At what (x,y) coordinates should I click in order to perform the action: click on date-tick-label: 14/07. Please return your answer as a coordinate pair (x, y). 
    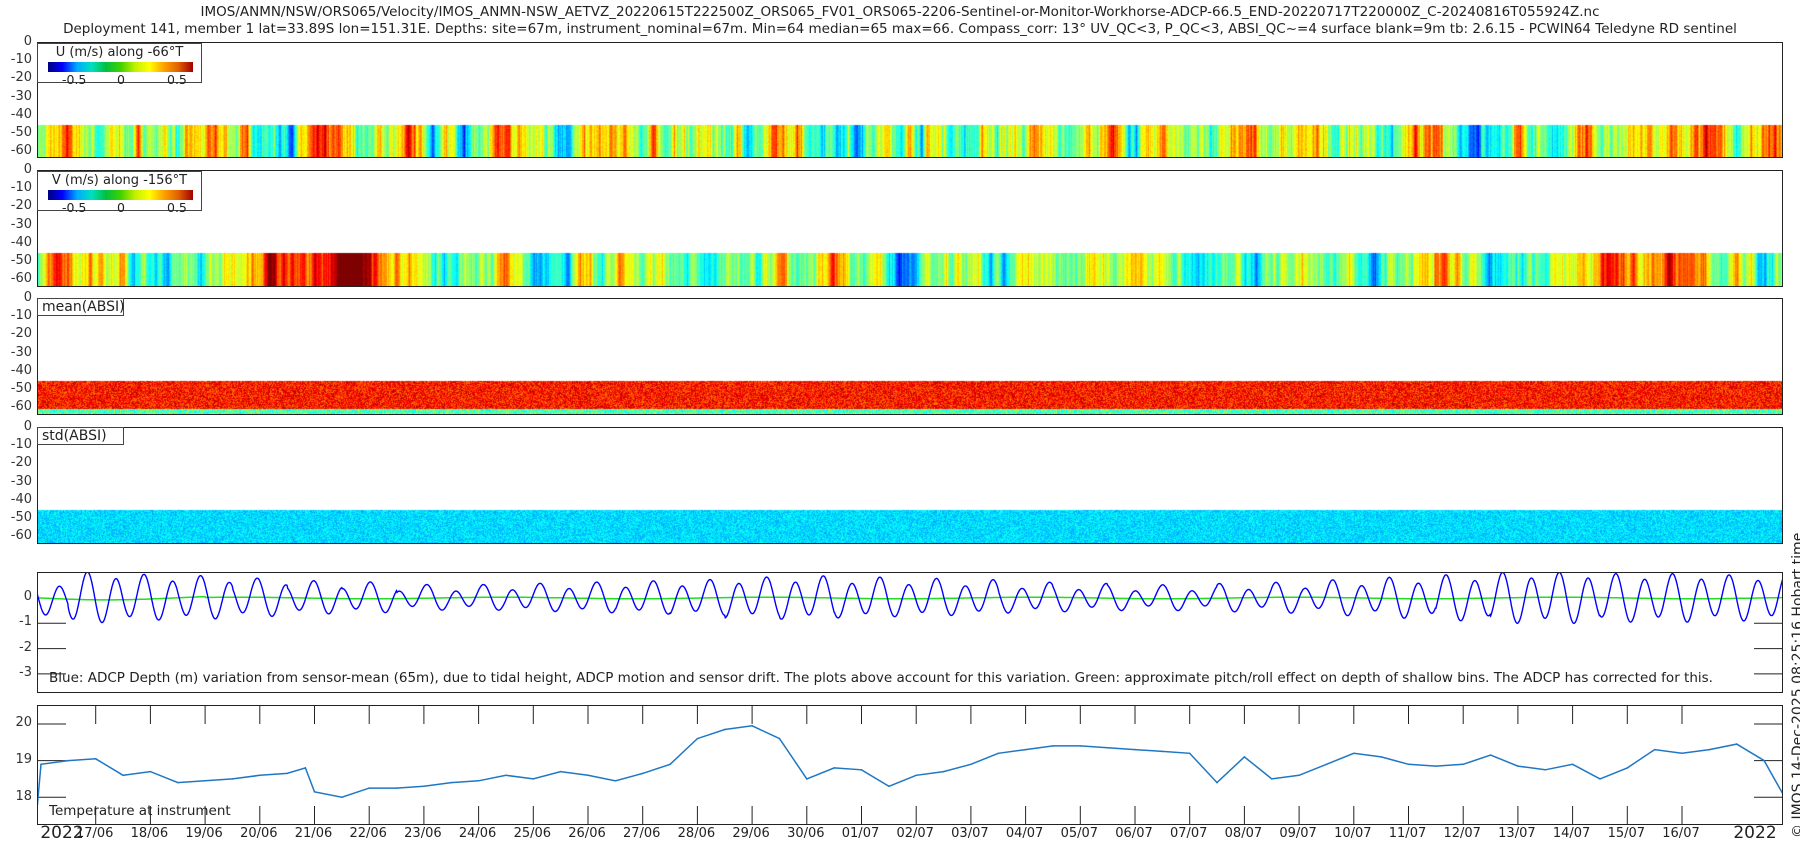
    Looking at the image, I should click on (1571, 833).